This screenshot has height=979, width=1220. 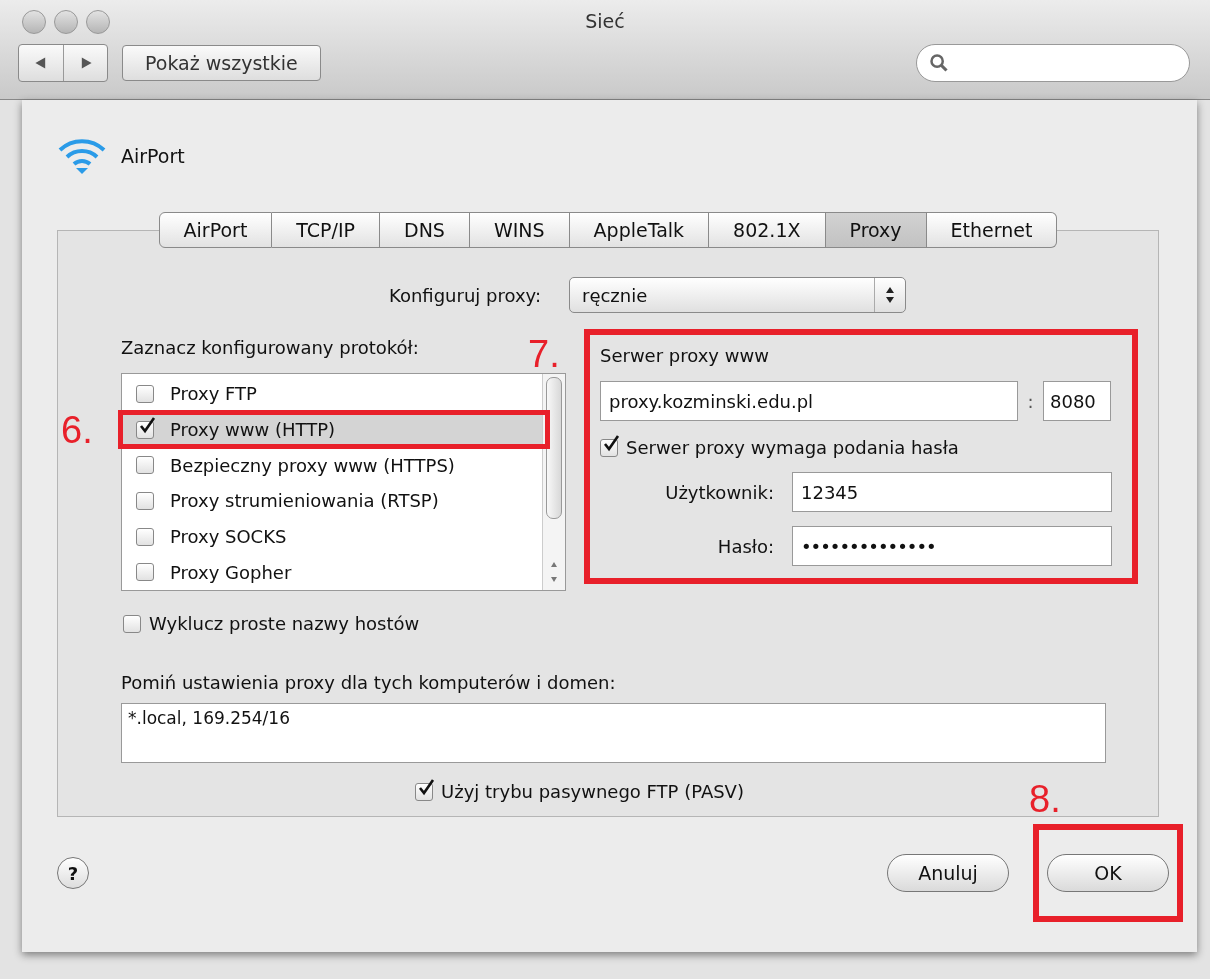 What do you see at coordinates (253, 429) in the screenshot?
I see `protocol-label: Proxy www (HTTP)` at bounding box center [253, 429].